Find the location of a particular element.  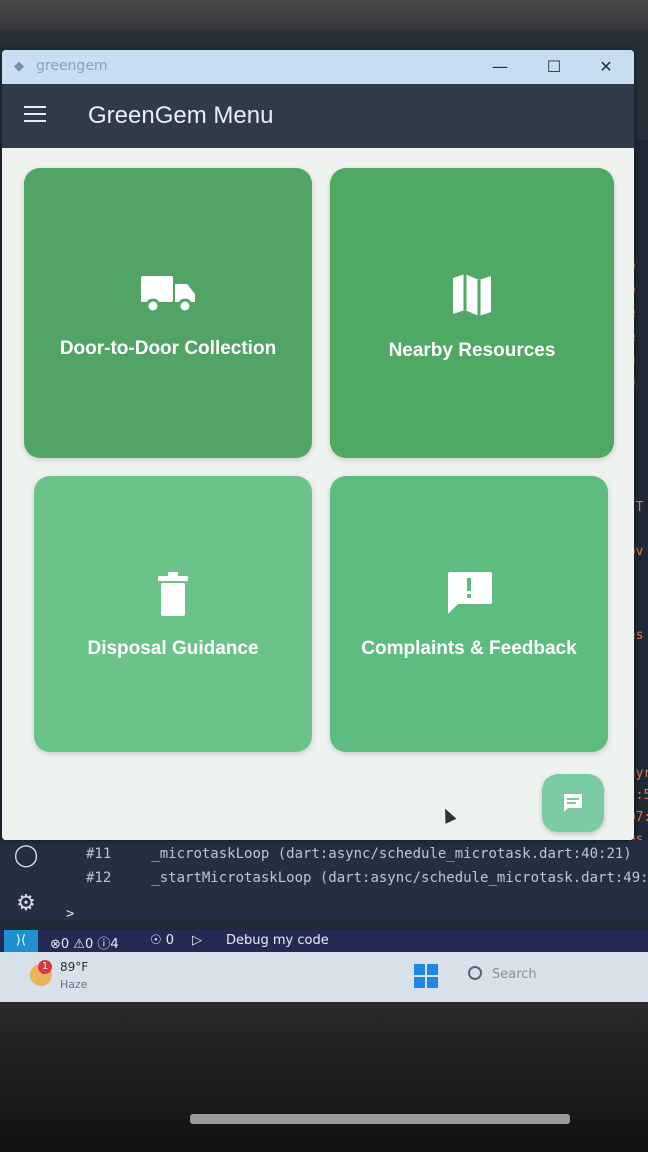

complaints-feedback-card: Complaints & Feedback is located at coordinates (469, 614).